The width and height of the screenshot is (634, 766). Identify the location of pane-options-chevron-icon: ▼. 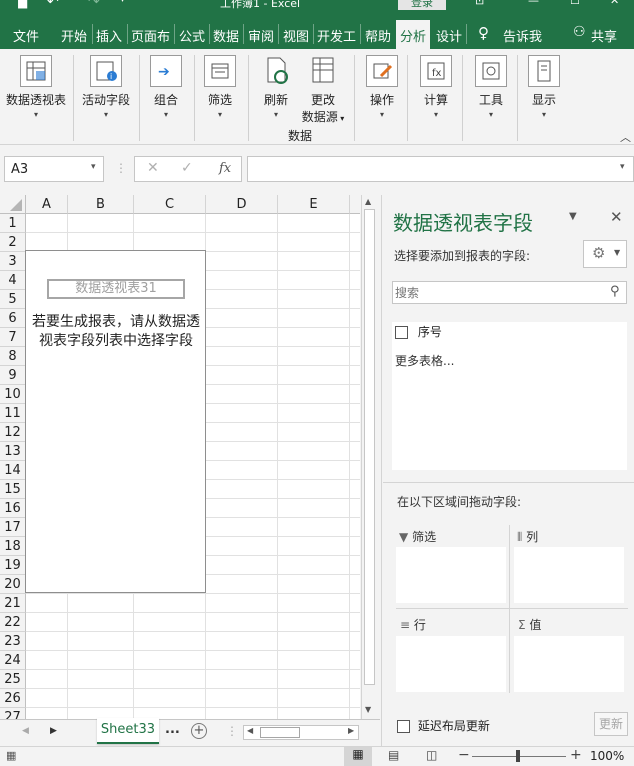
(573, 216).